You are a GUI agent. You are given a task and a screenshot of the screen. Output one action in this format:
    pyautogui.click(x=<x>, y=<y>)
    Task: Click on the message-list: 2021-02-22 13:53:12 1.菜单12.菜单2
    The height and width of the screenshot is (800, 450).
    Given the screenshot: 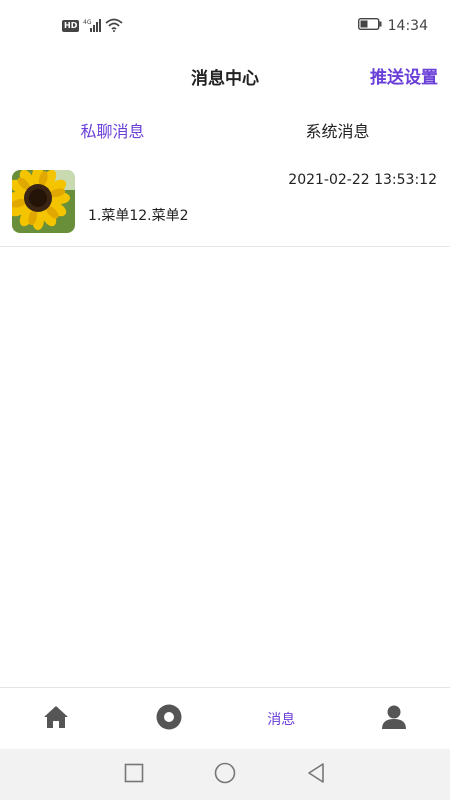 What is the action you would take?
    pyautogui.click(x=225, y=203)
    